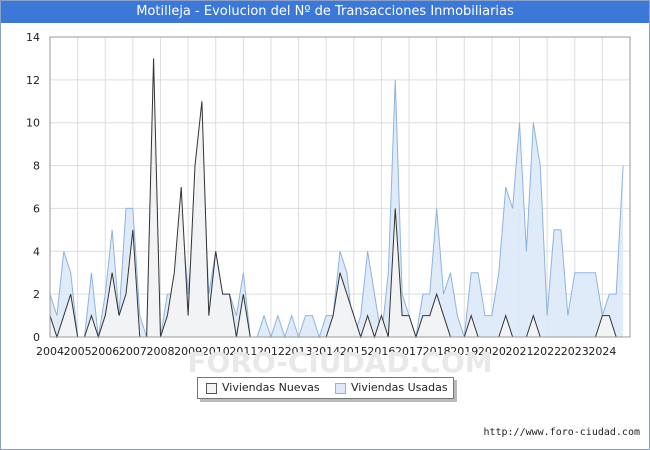  Describe the element at coordinates (36, 208) in the screenshot. I see `y-tick-label: 6` at that location.